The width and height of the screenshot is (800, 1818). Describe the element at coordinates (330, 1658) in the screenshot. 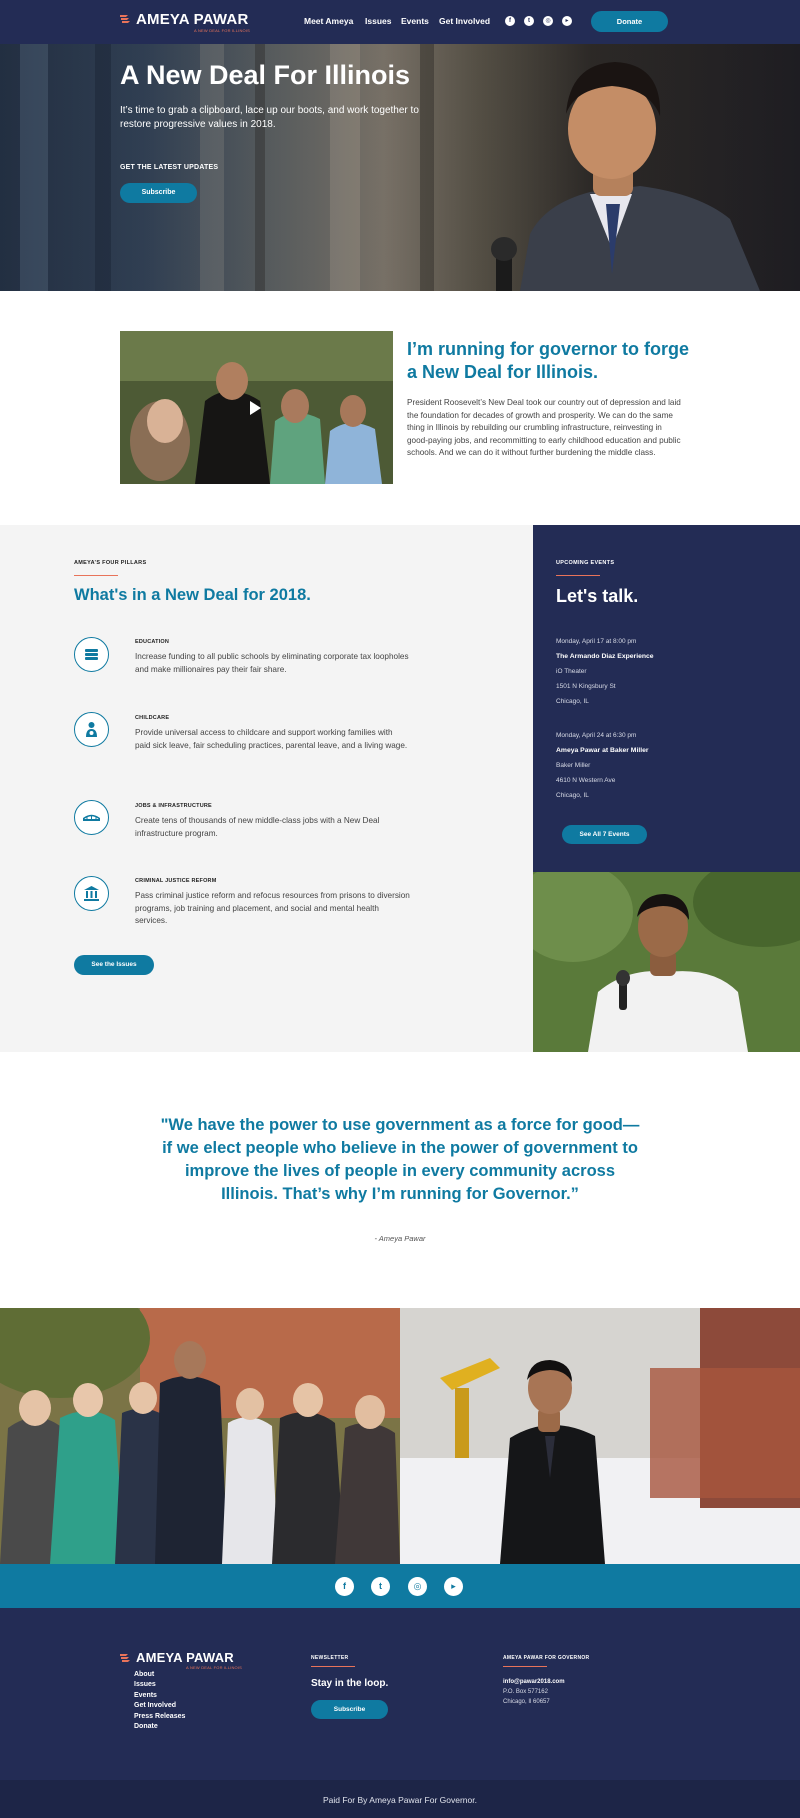

I see `newsletter-eyebrow: NEWSLETTER` at that location.